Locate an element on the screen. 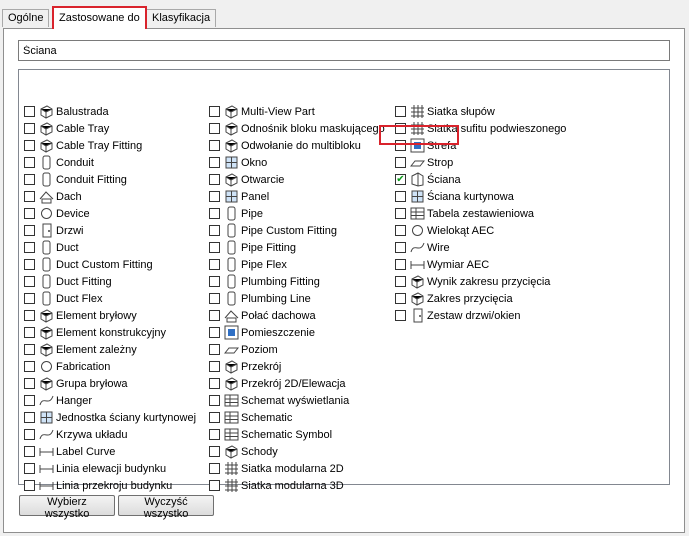 This screenshot has width=689, height=536. tab-classification: Klasyfikacja is located at coordinates (181, 18).